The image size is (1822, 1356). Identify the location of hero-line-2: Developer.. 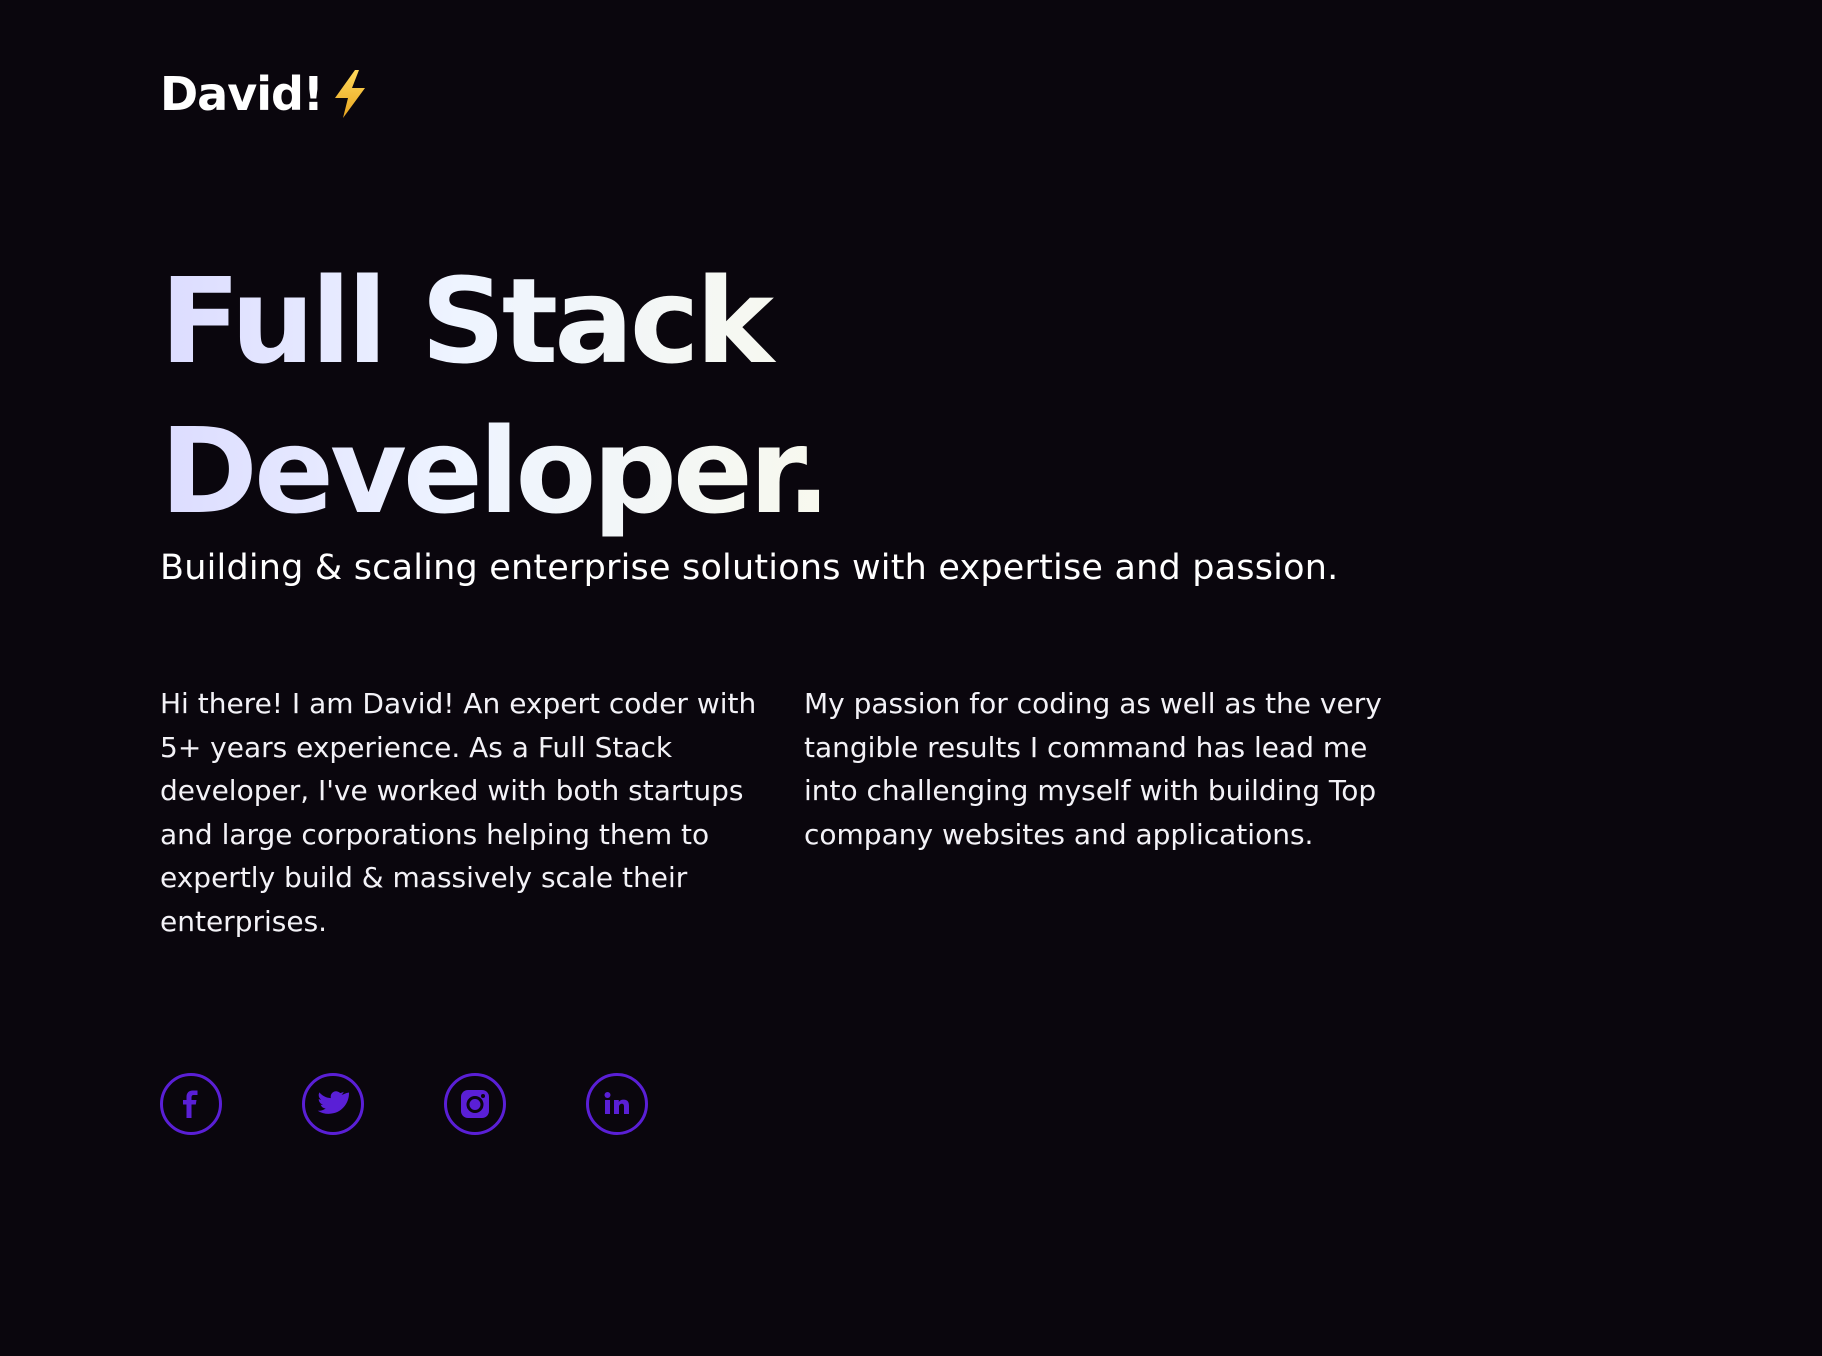
(495, 471).